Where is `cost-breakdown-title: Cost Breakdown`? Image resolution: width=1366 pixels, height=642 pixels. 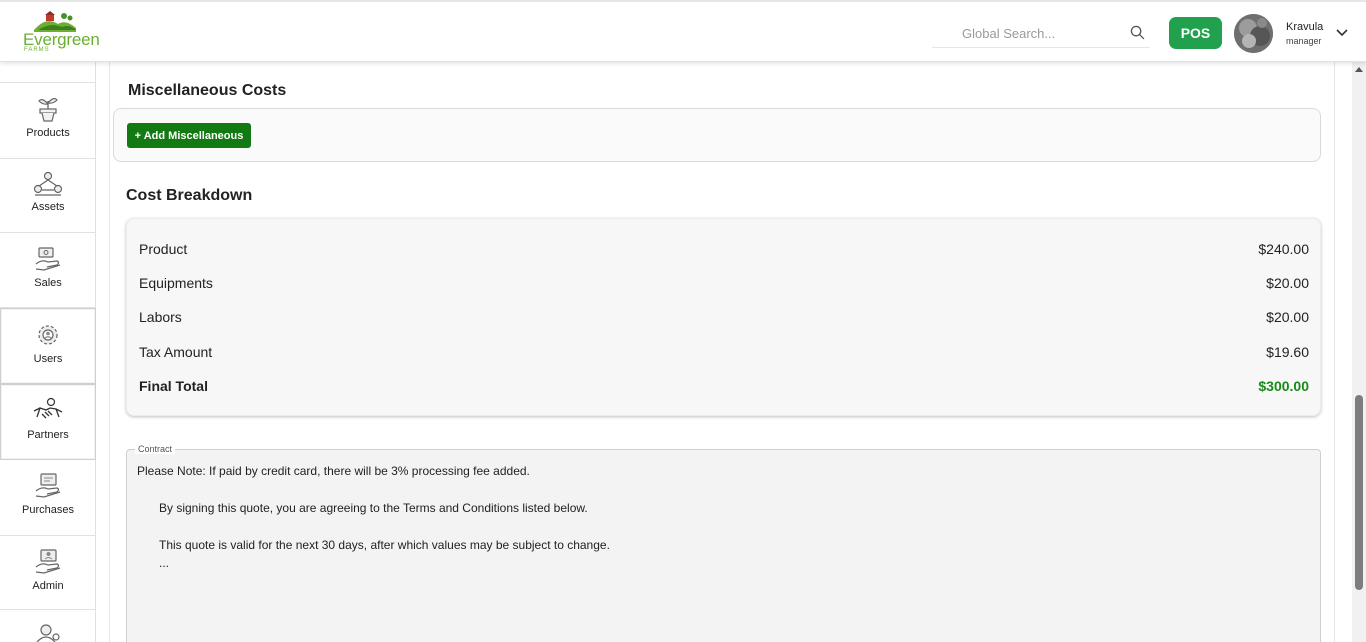 cost-breakdown-title: Cost Breakdown is located at coordinates (189, 195).